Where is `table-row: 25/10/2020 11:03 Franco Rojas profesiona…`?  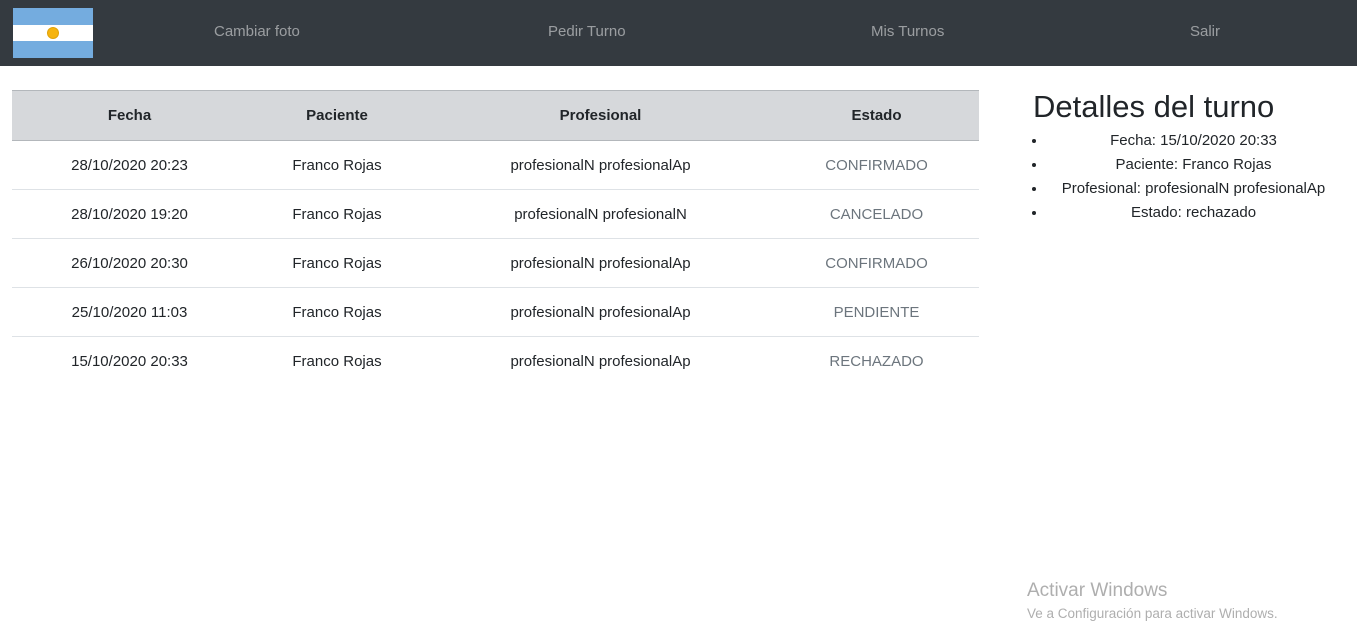 table-row: 25/10/2020 11:03 Franco Rojas profesiona… is located at coordinates (495, 312).